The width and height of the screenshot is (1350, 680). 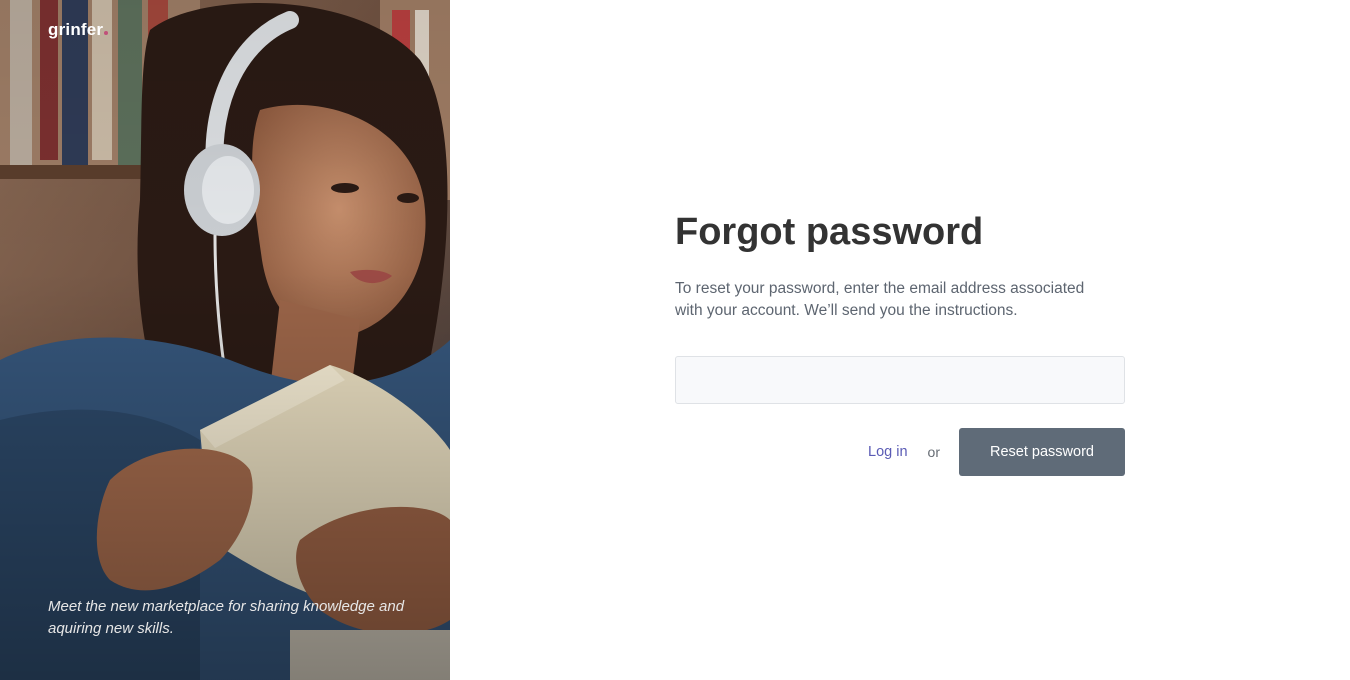 I want to click on page-title: Forgot password, so click(x=829, y=232).